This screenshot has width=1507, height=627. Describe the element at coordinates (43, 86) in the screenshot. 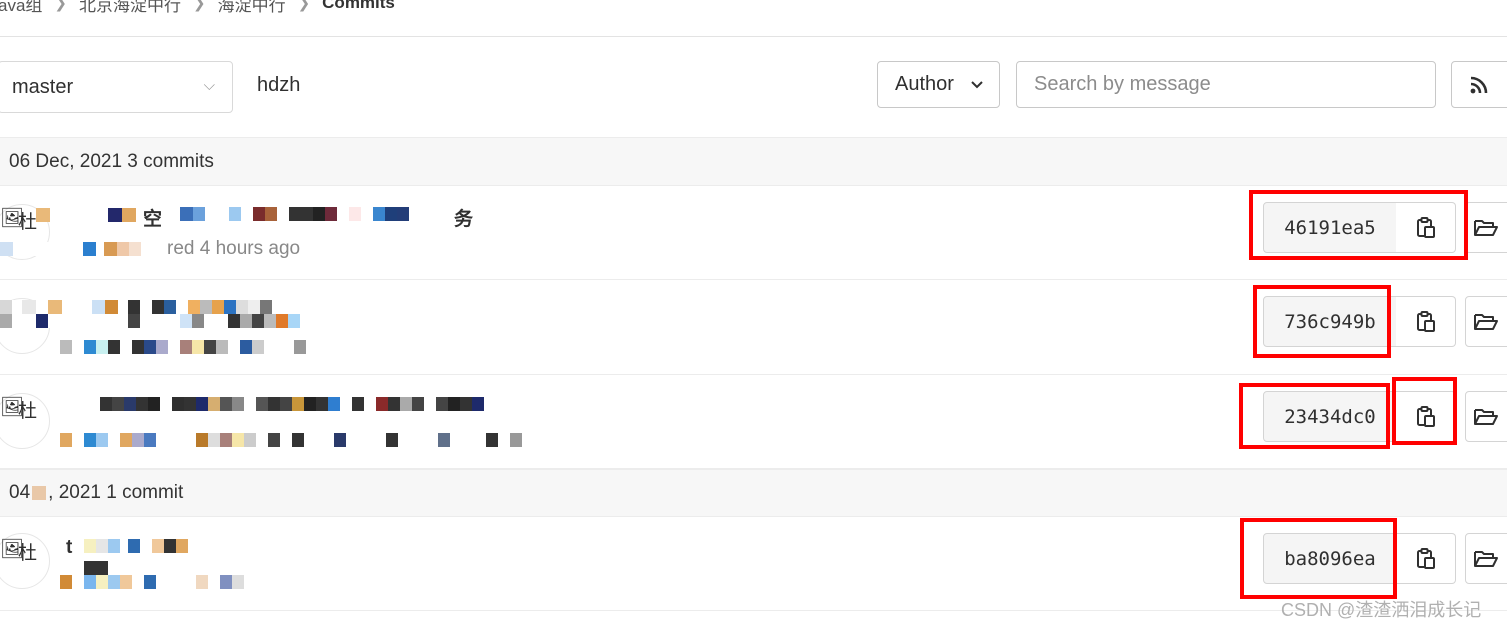

I see `branch-name: master` at that location.